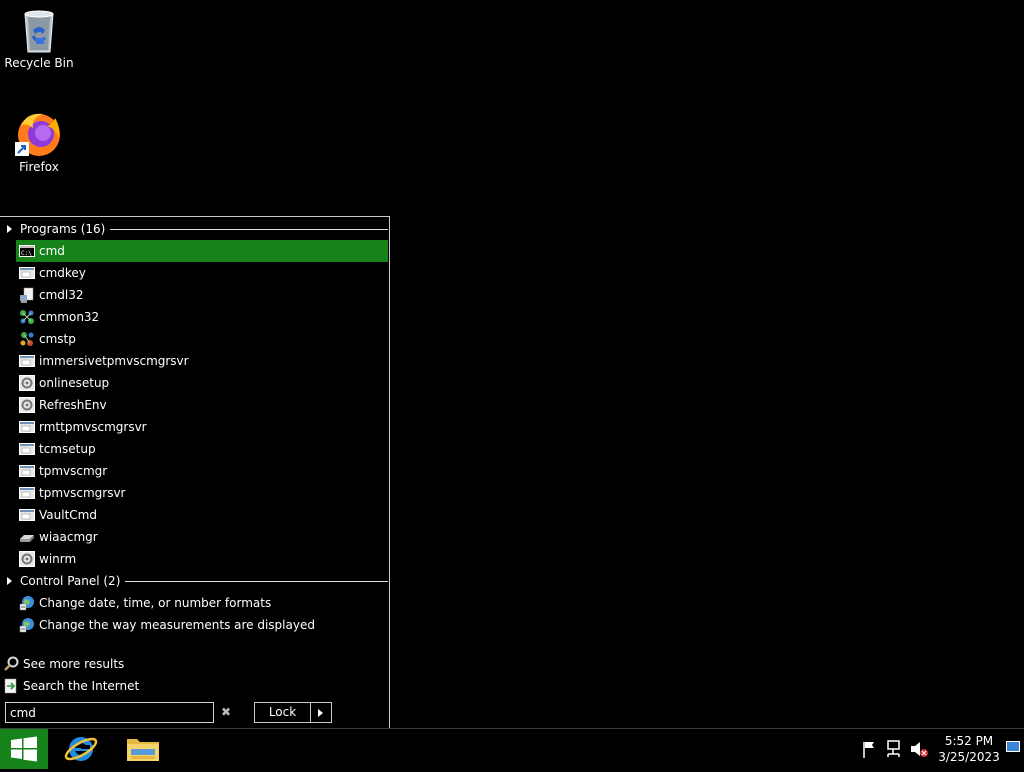 Image resolution: width=1024 pixels, height=772 pixels. What do you see at coordinates (202, 251) in the screenshot?
I see `program-item-cmd: C:\ cmd` at bounding box center [202, 251].